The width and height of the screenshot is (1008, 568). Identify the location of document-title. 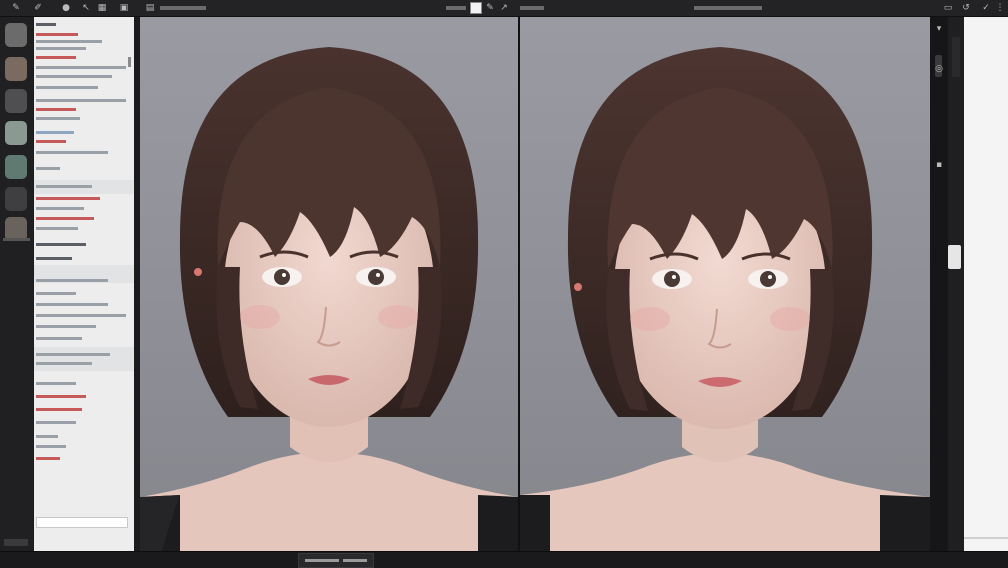
(183, 8).